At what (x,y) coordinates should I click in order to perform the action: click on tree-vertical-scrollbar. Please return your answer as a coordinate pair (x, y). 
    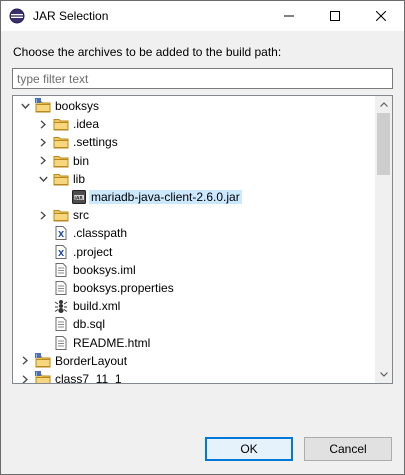
    Looking at the image, I should click on (383, 239).